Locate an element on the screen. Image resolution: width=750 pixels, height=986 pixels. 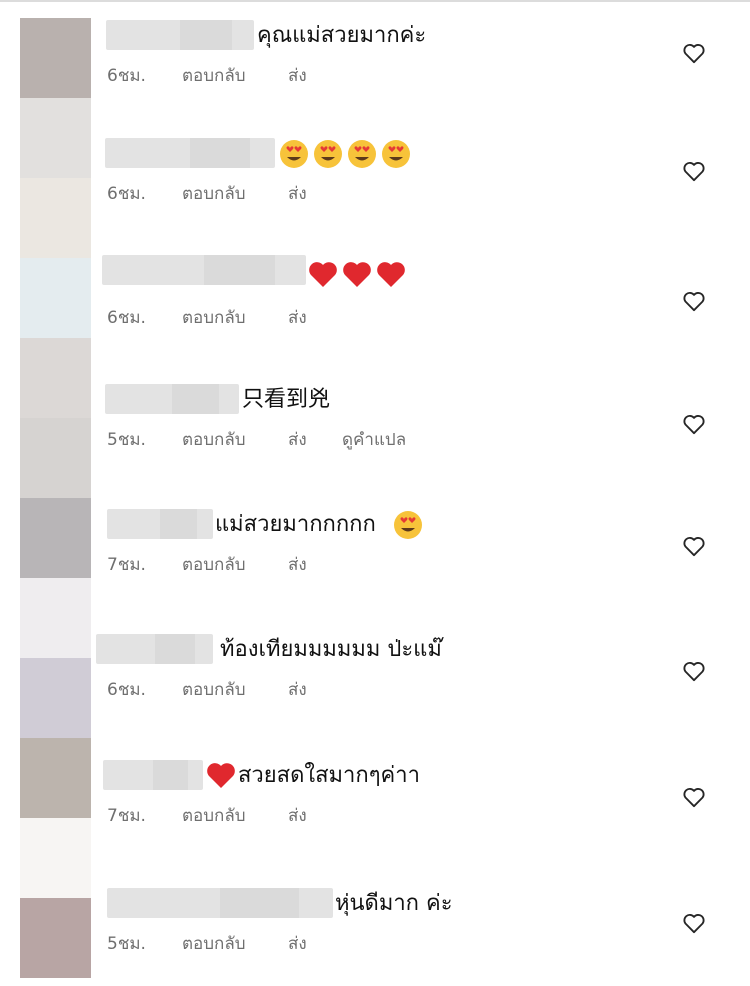
comment-text: สวยสดใสมากๆค่าา is located at coordinates (329, 775).